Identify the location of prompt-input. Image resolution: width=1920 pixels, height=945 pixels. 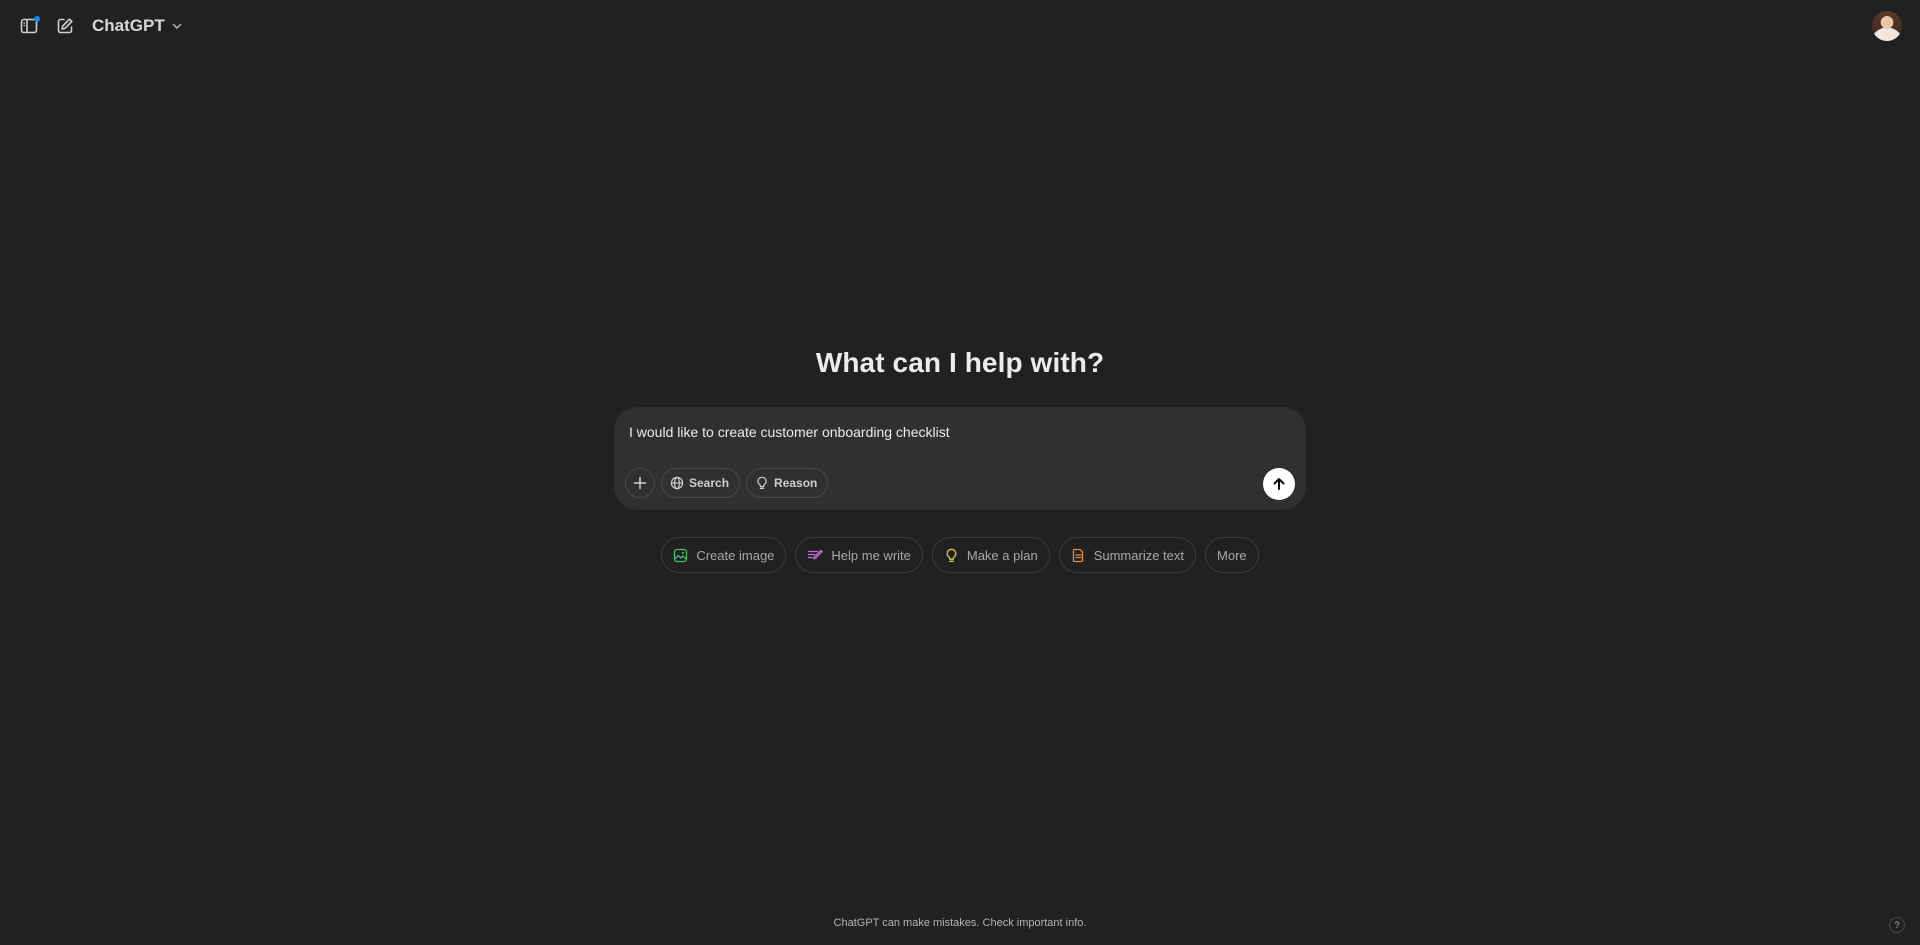
(957, 432).